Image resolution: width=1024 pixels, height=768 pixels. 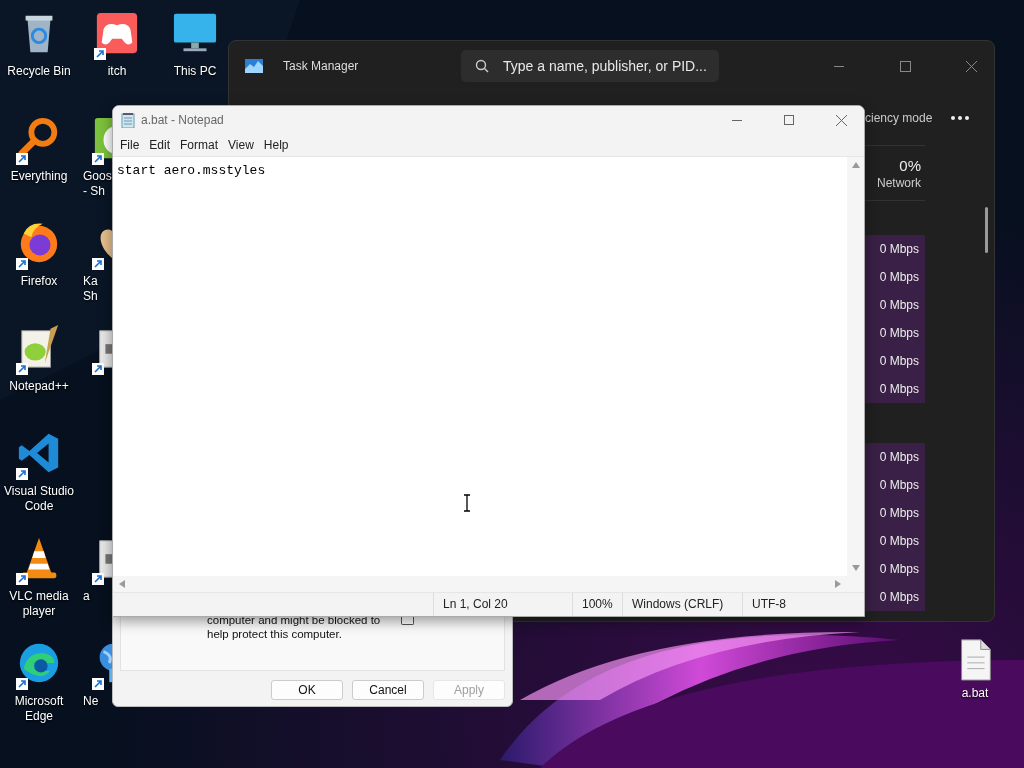 What do you see at coordinates (39, 499) in the screenshot?
I see `desktop-icon-label: Visual Studio Code` at bounding box center [39, 499].